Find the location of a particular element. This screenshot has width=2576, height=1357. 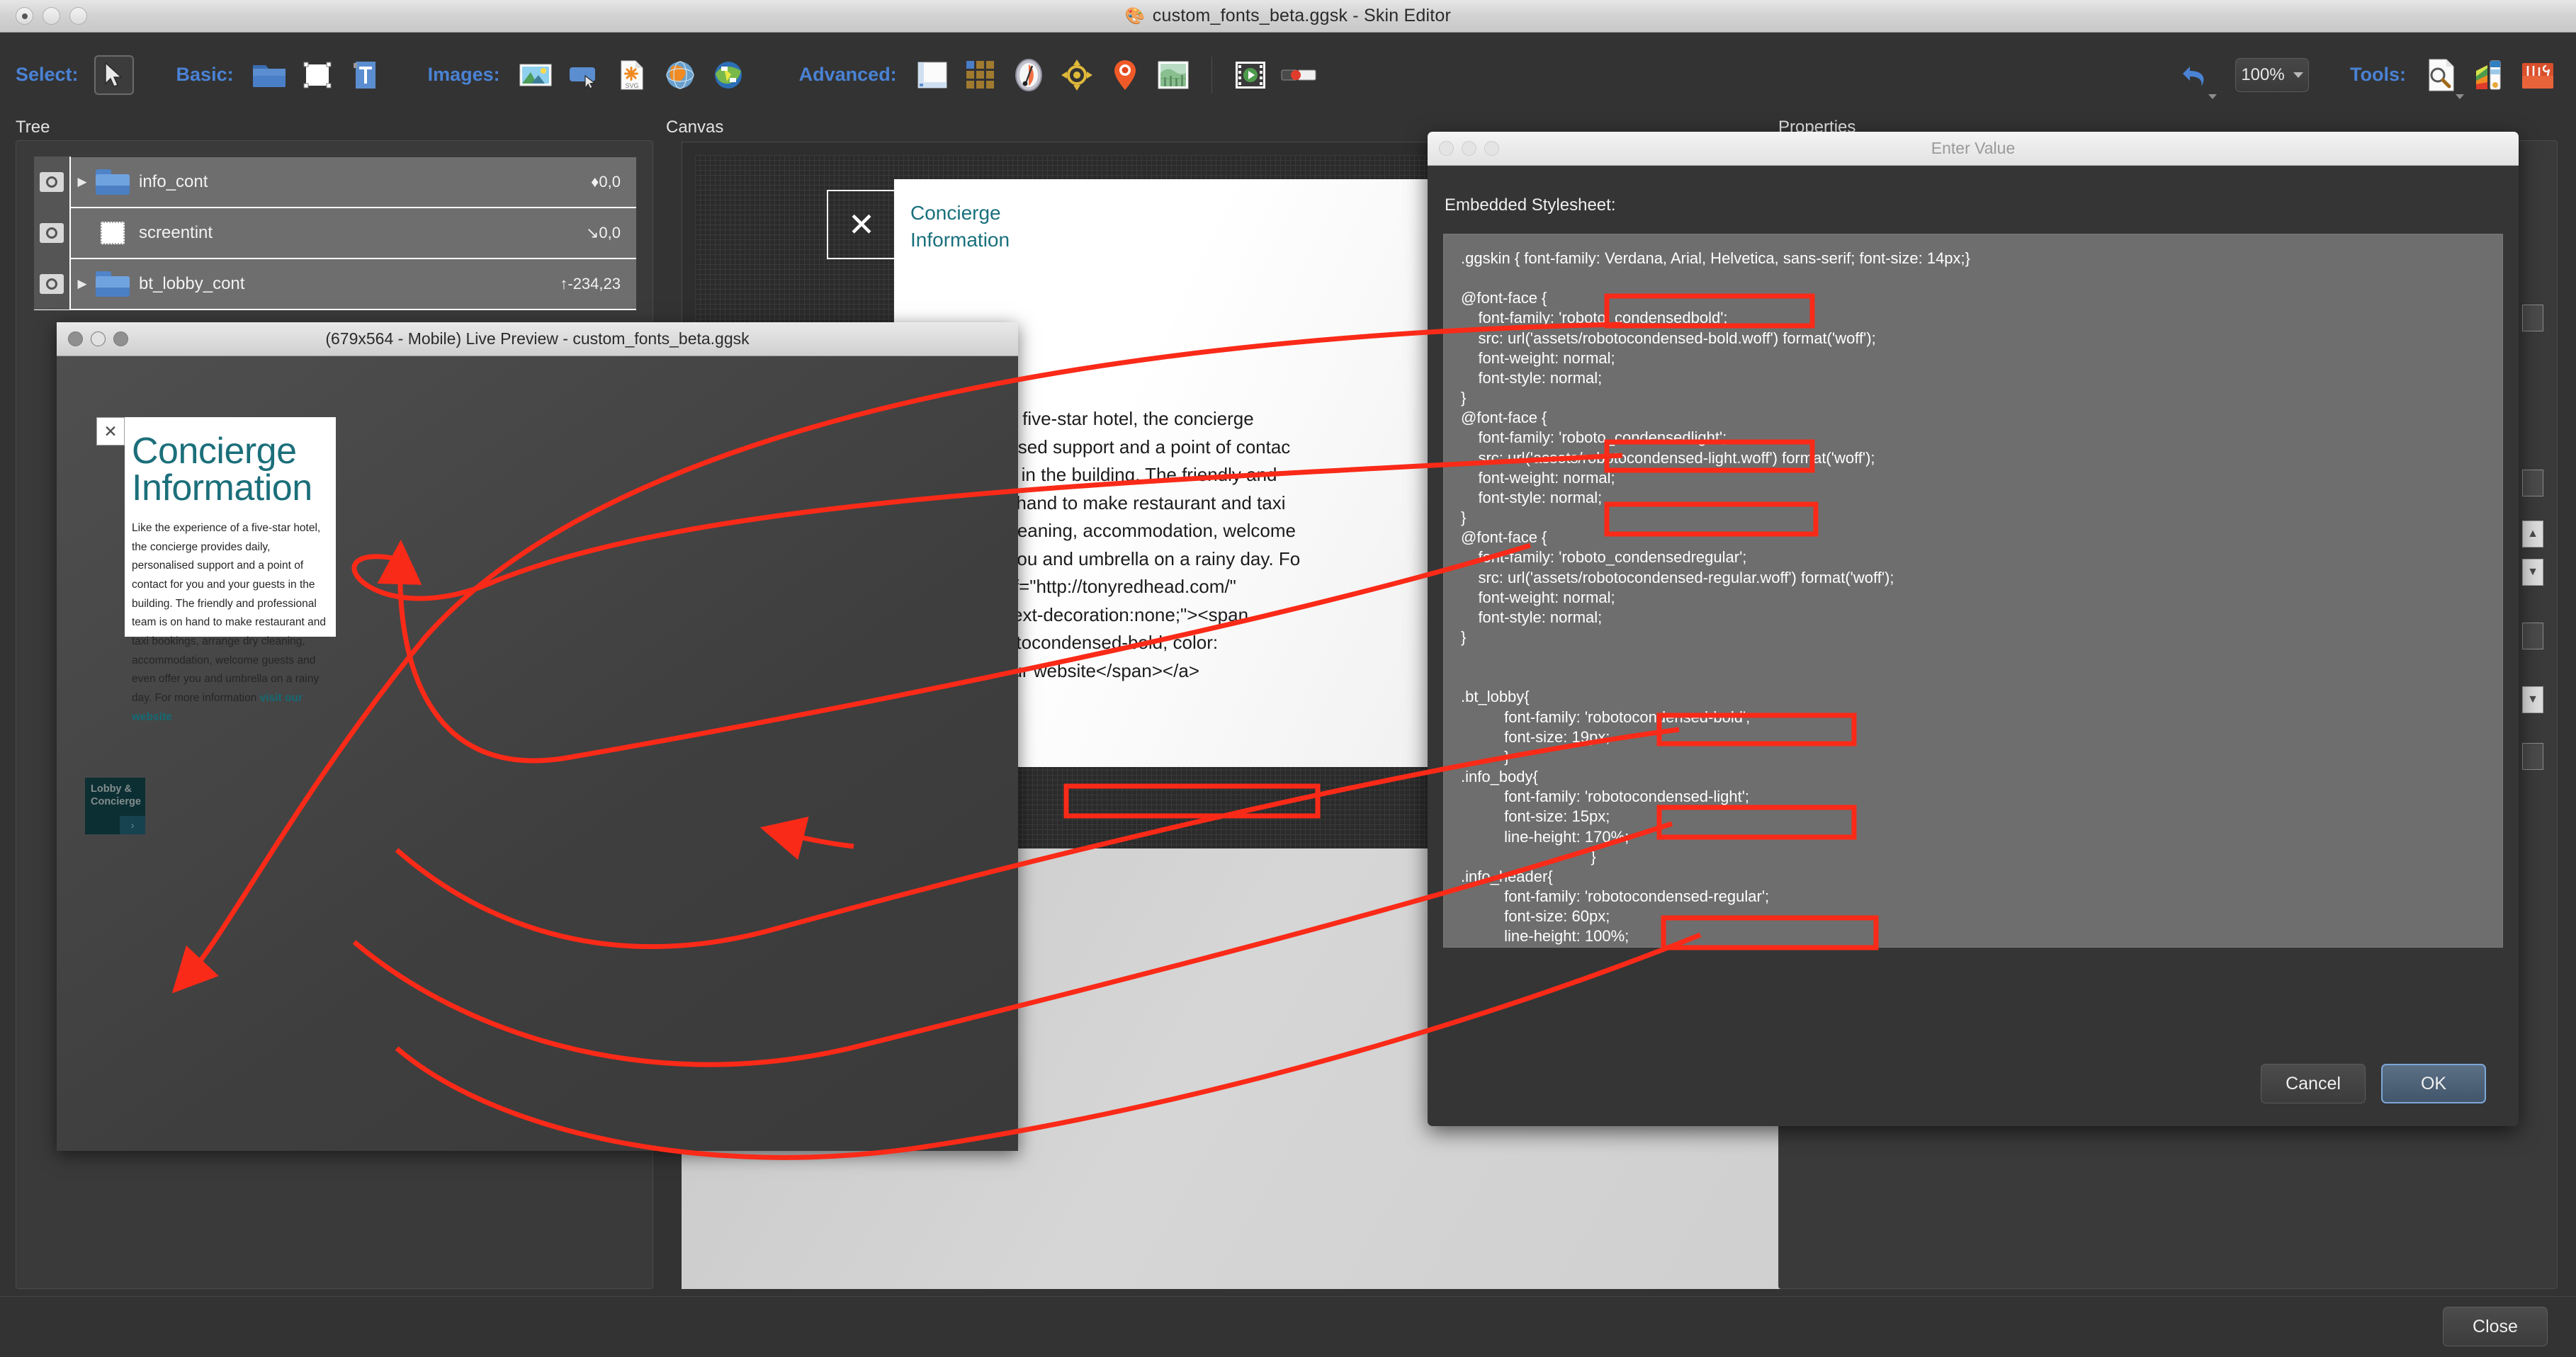

toolbar-group-advanced: Advanced: is located at coordinates (1058, 75).